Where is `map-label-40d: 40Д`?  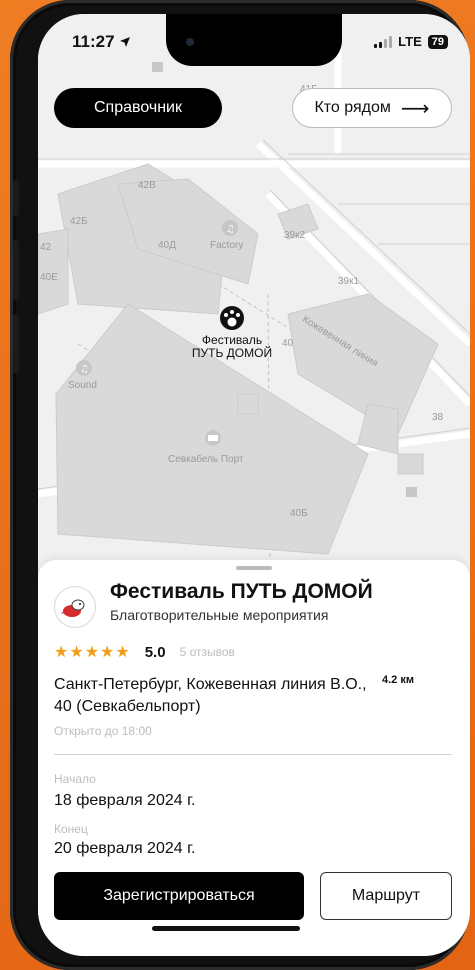 map-label-40d: 40Д is located at coordinates (167, 245).